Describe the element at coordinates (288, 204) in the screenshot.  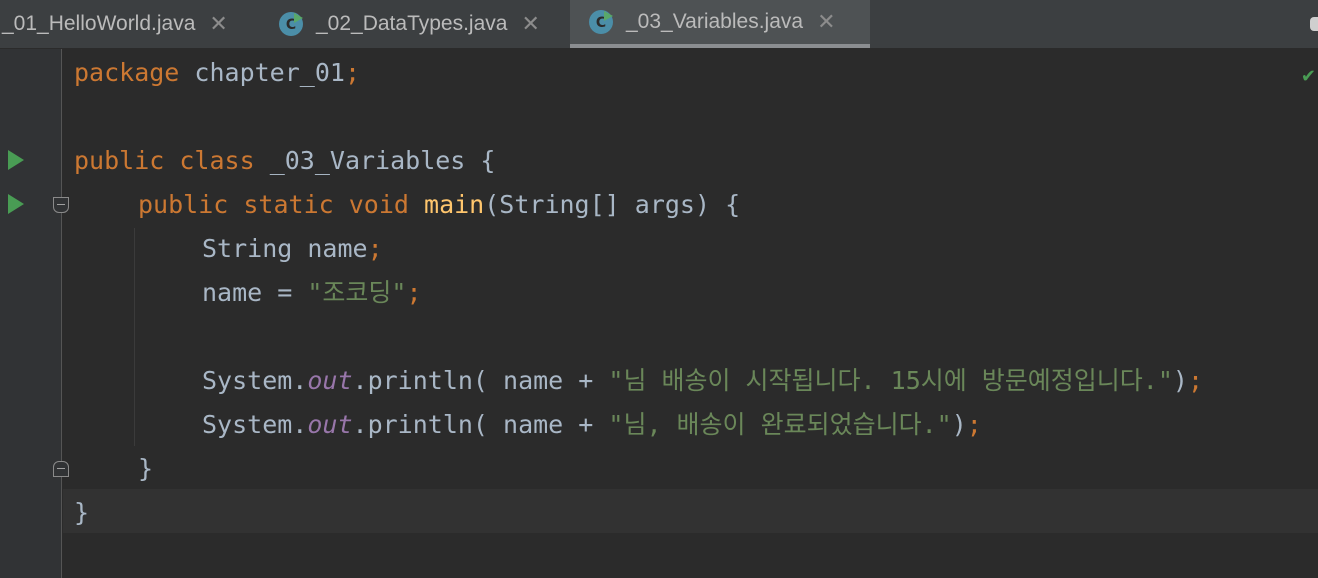
I see `keyword: static` at that location.